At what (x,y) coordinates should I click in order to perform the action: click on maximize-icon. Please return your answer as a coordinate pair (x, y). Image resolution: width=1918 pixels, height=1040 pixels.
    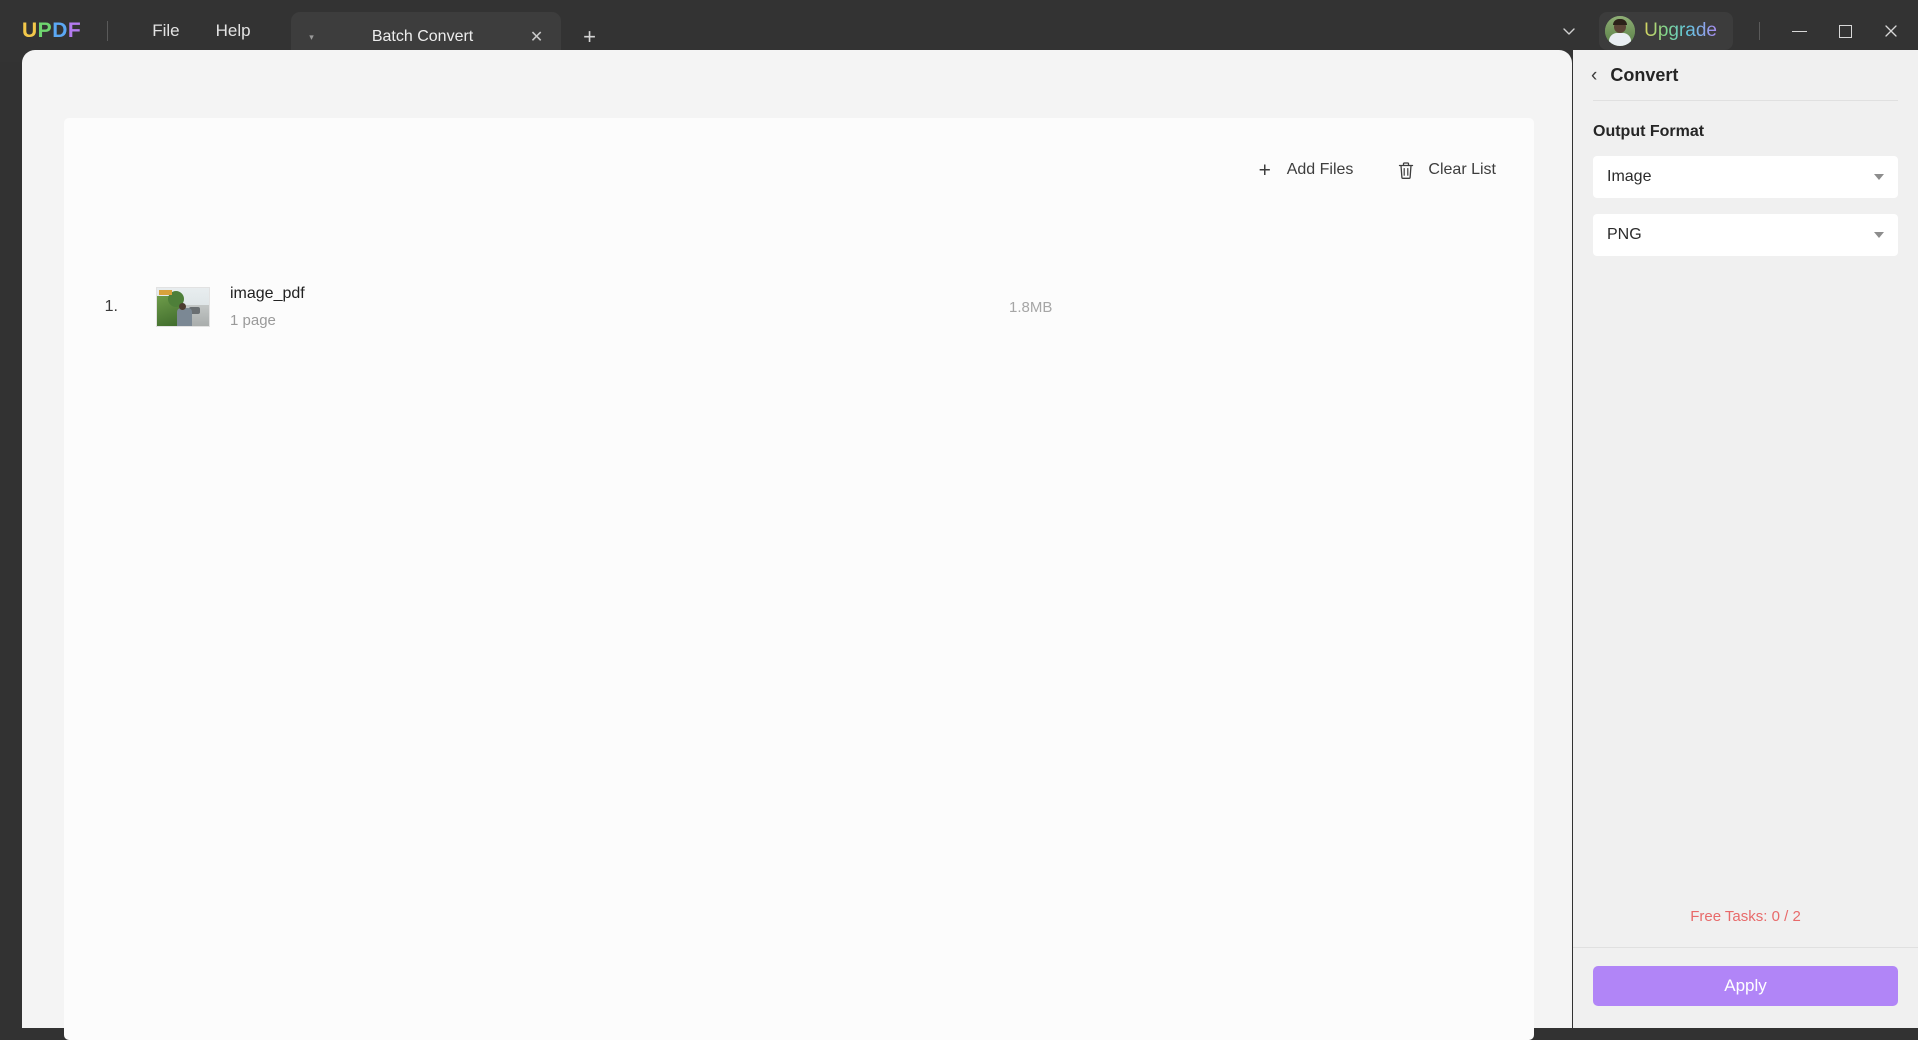
    Looking at the image, I should click on (1845, 31).